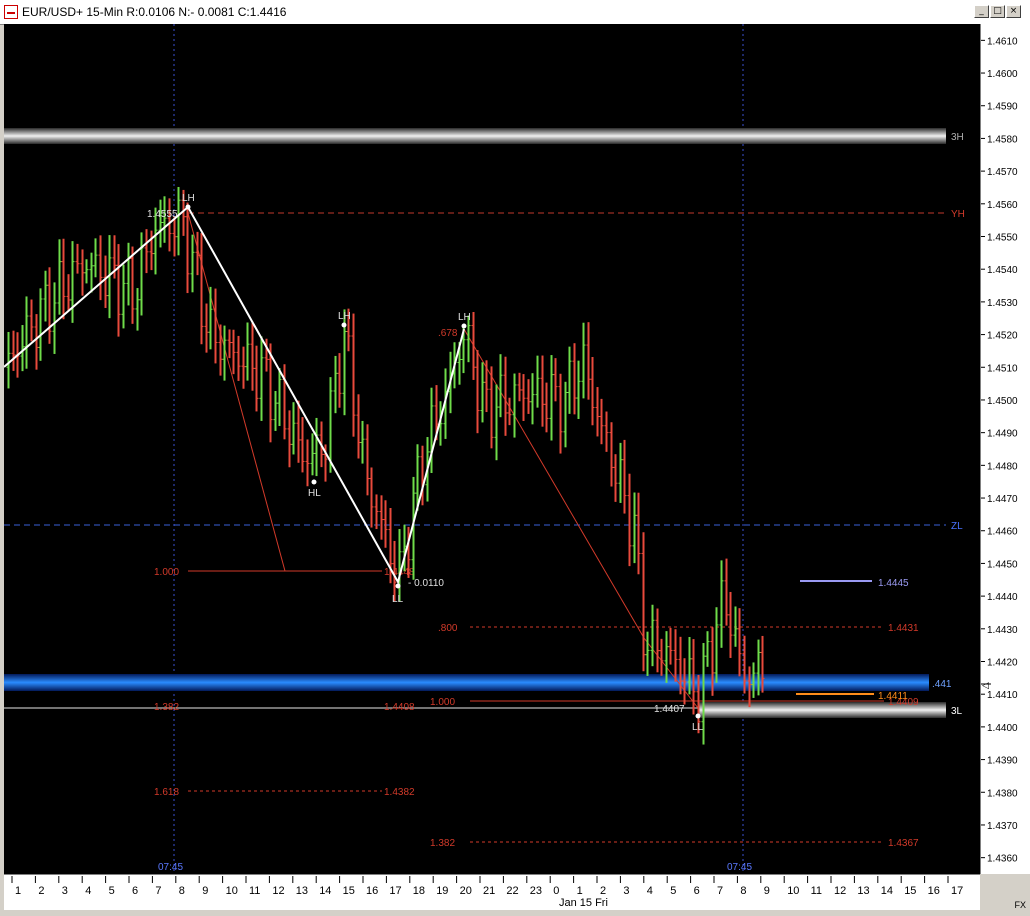  I want to click on time-tick-label: 1, so click(580, 891).